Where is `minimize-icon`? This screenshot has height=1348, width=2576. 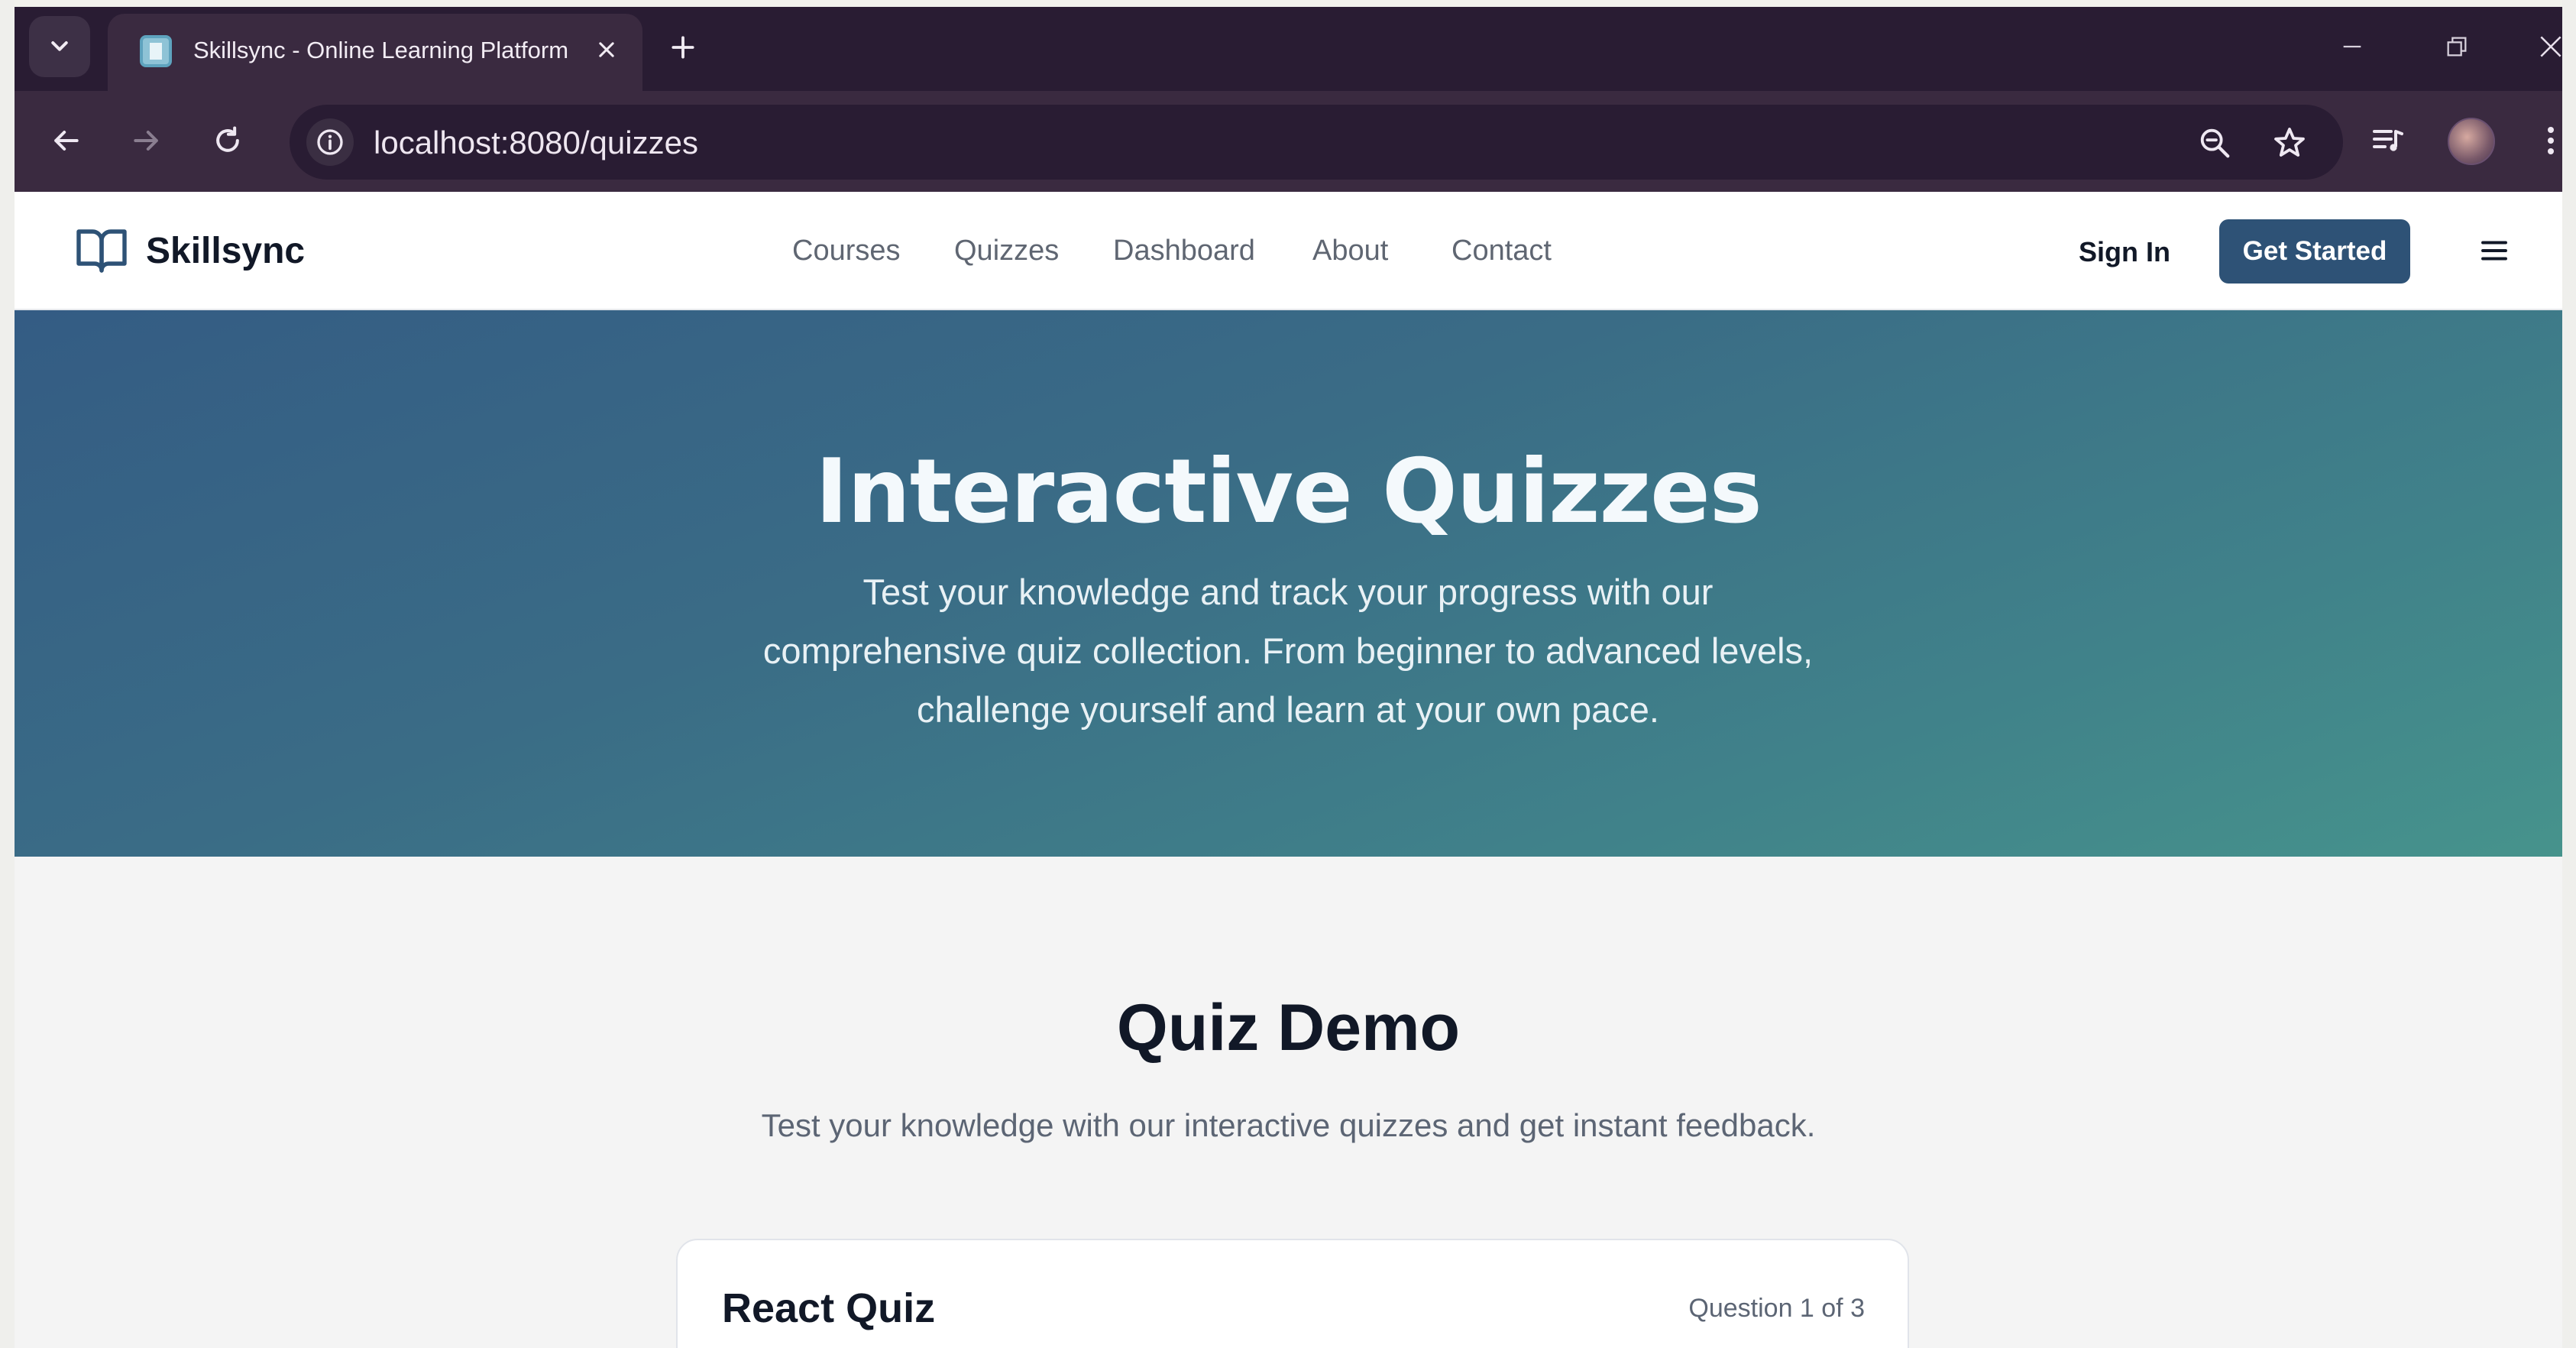
minimize-icon is located at coordinates (2352, 46).